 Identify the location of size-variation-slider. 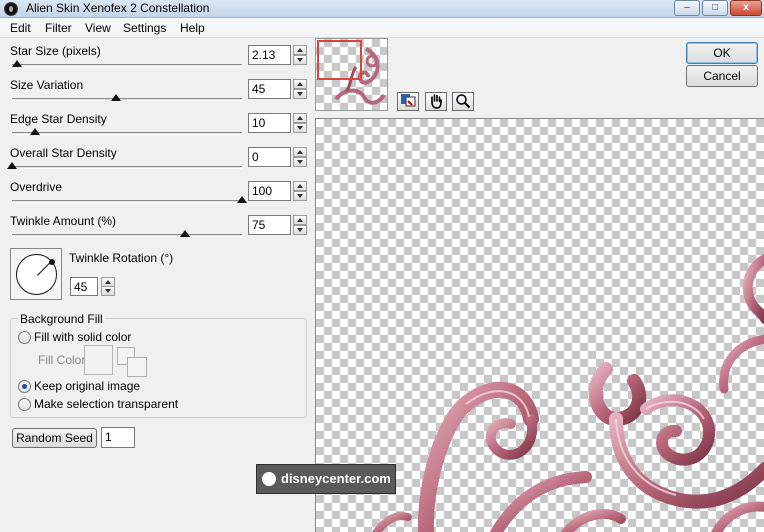
(127, 99).